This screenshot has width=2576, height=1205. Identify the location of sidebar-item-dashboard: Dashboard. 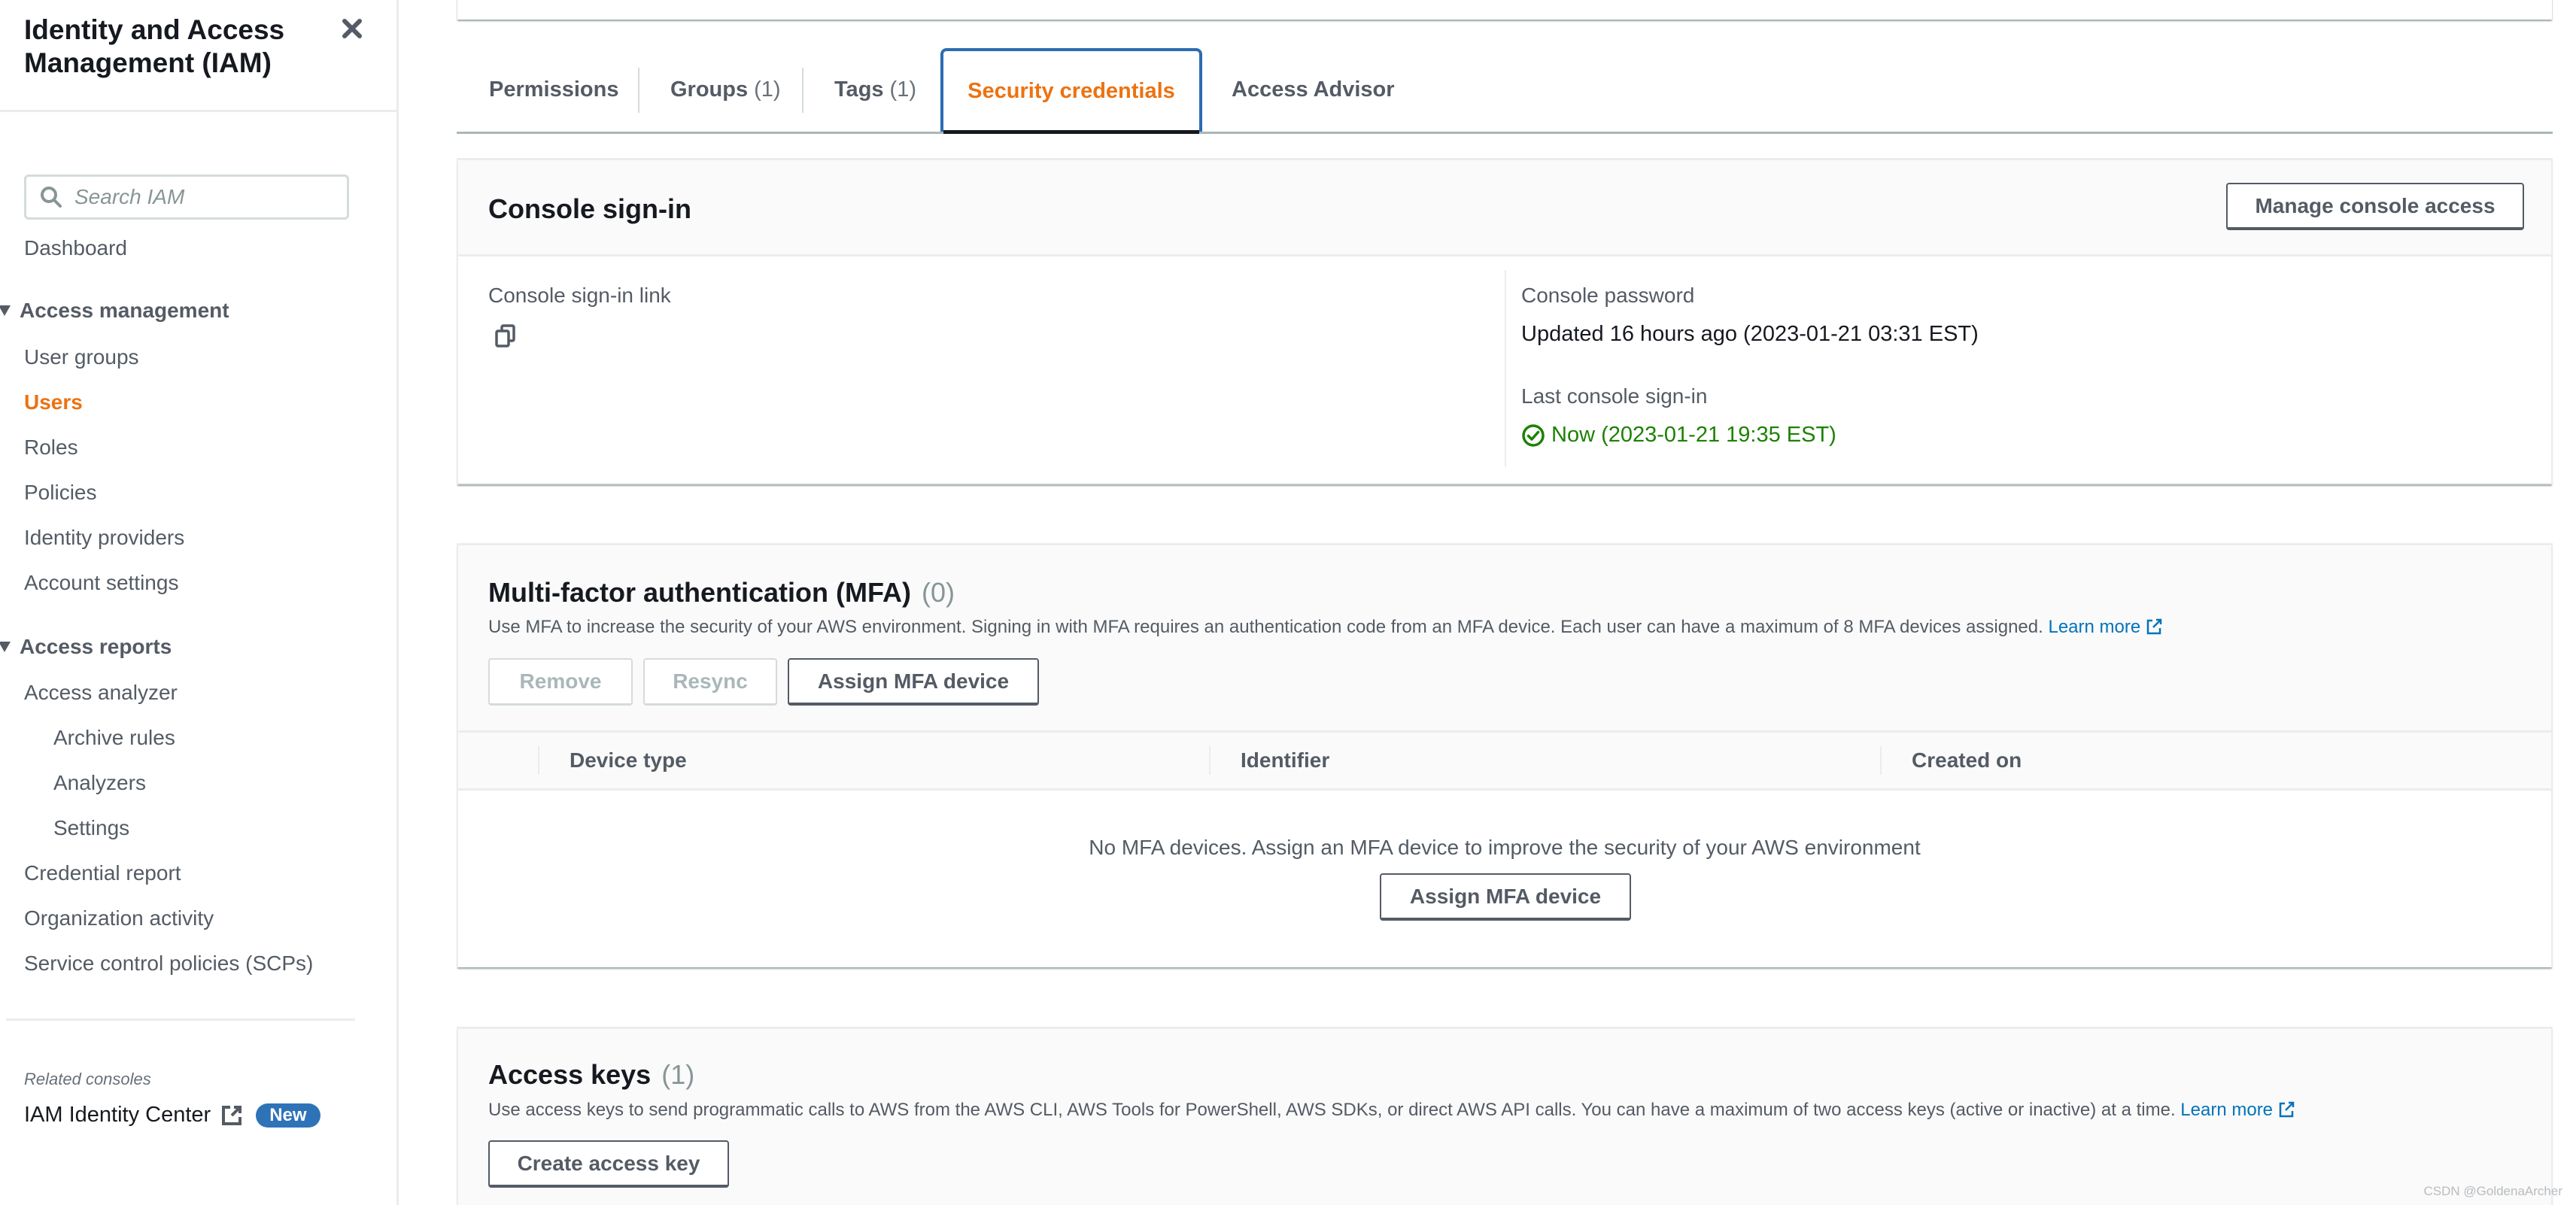
(76, 248).